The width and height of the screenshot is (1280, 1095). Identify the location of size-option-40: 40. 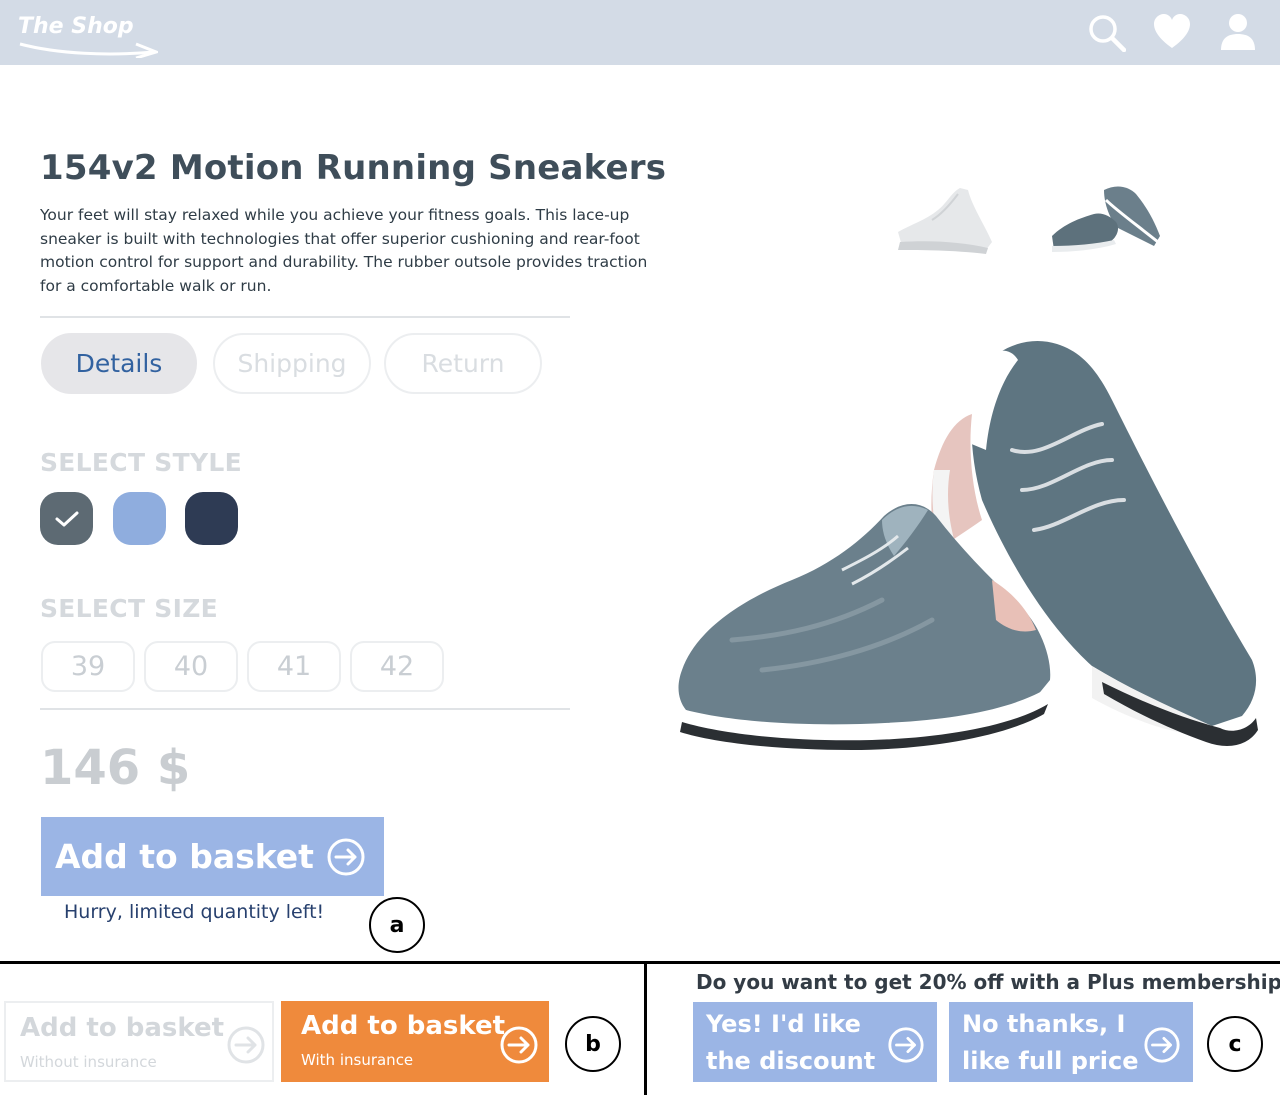
(191, 666).